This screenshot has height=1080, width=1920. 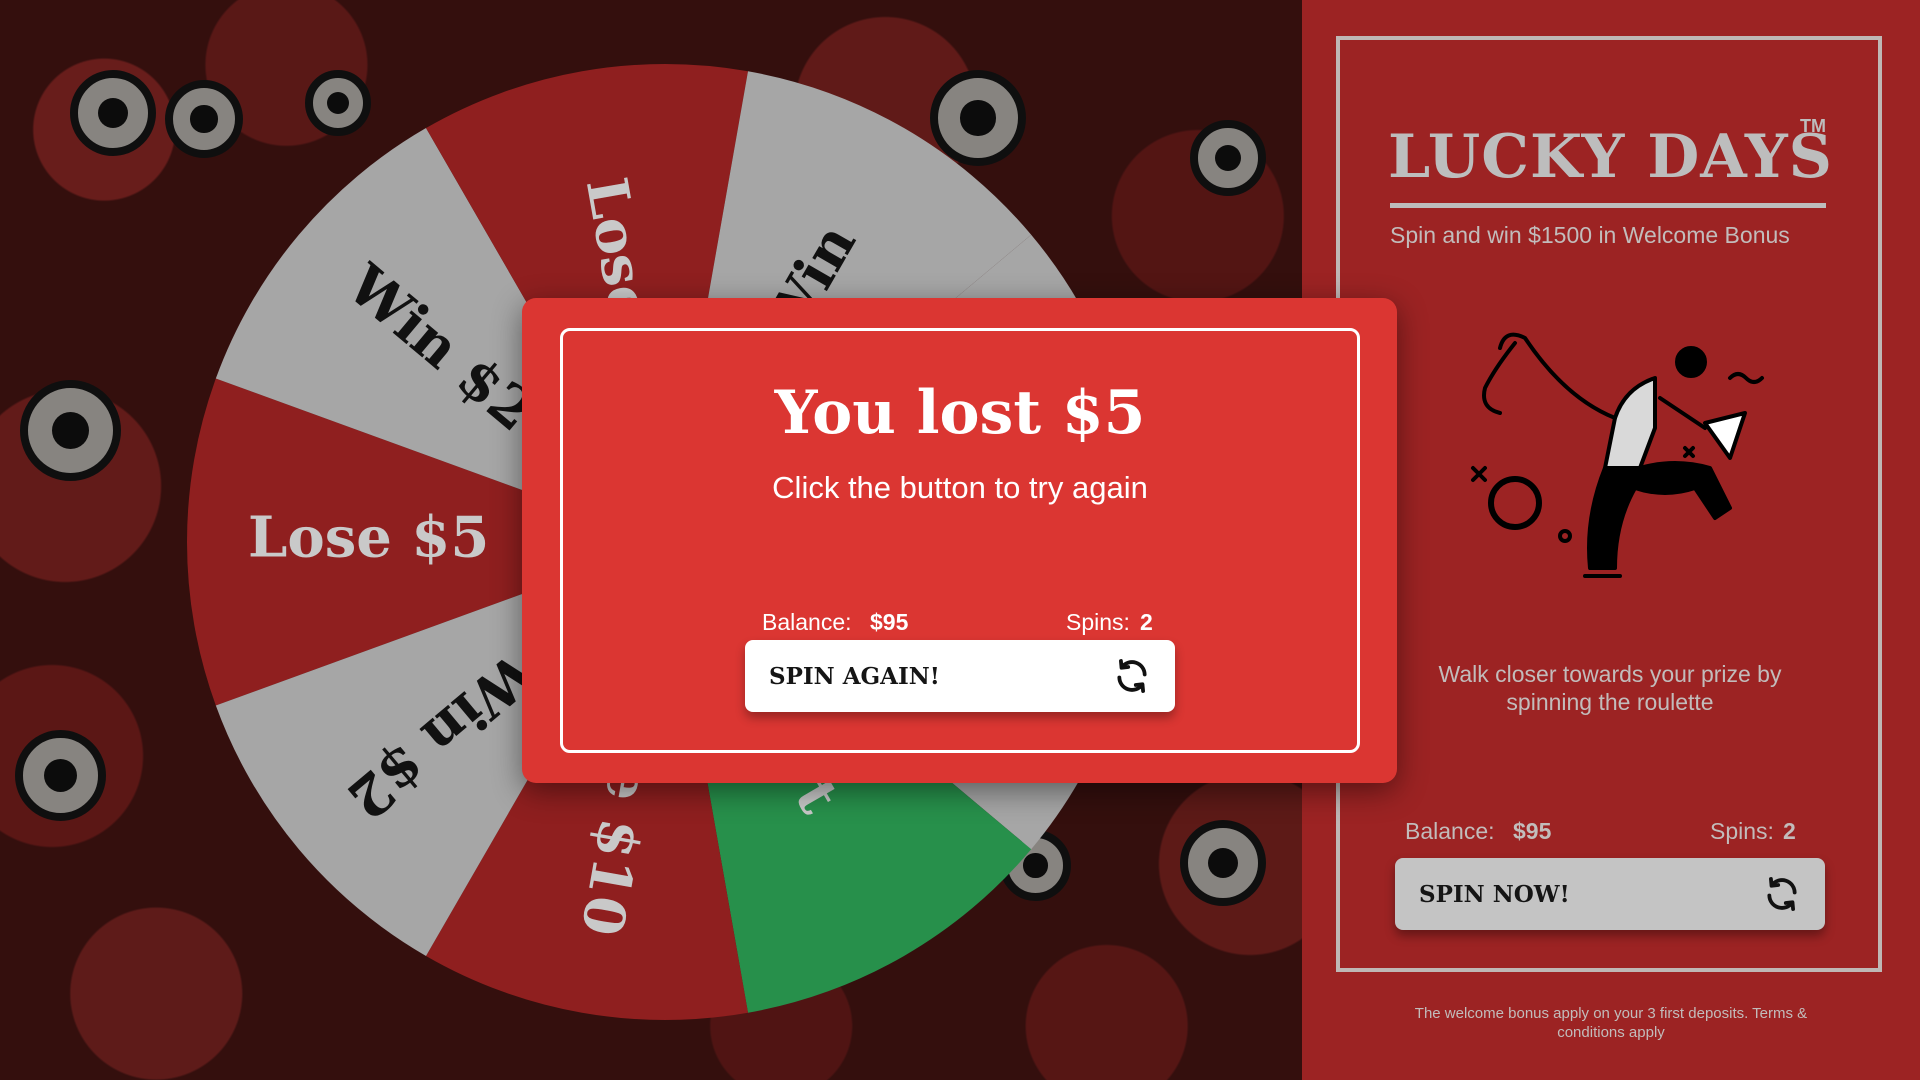 I want to click on brand-tagline: Spin and win $1500 in Welcome Bonus, so click(x=1590, y=235).